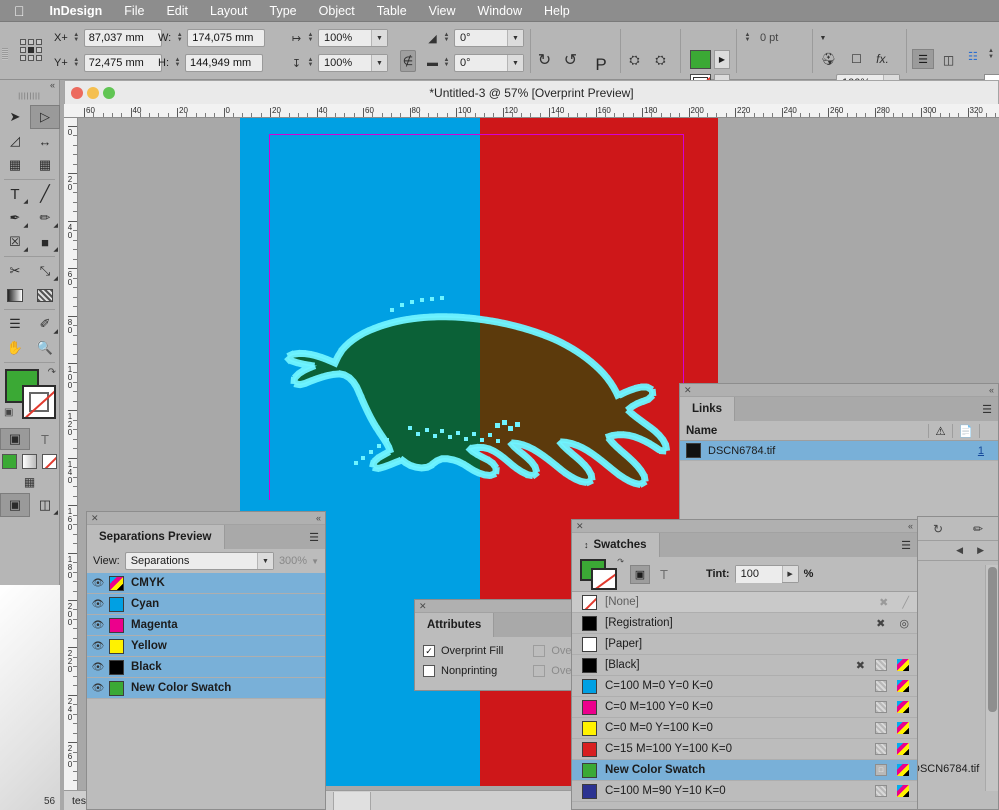 This screenshot has height=810, width=999. I want to click on swatches-stroke-proxy, so click(604, 579).